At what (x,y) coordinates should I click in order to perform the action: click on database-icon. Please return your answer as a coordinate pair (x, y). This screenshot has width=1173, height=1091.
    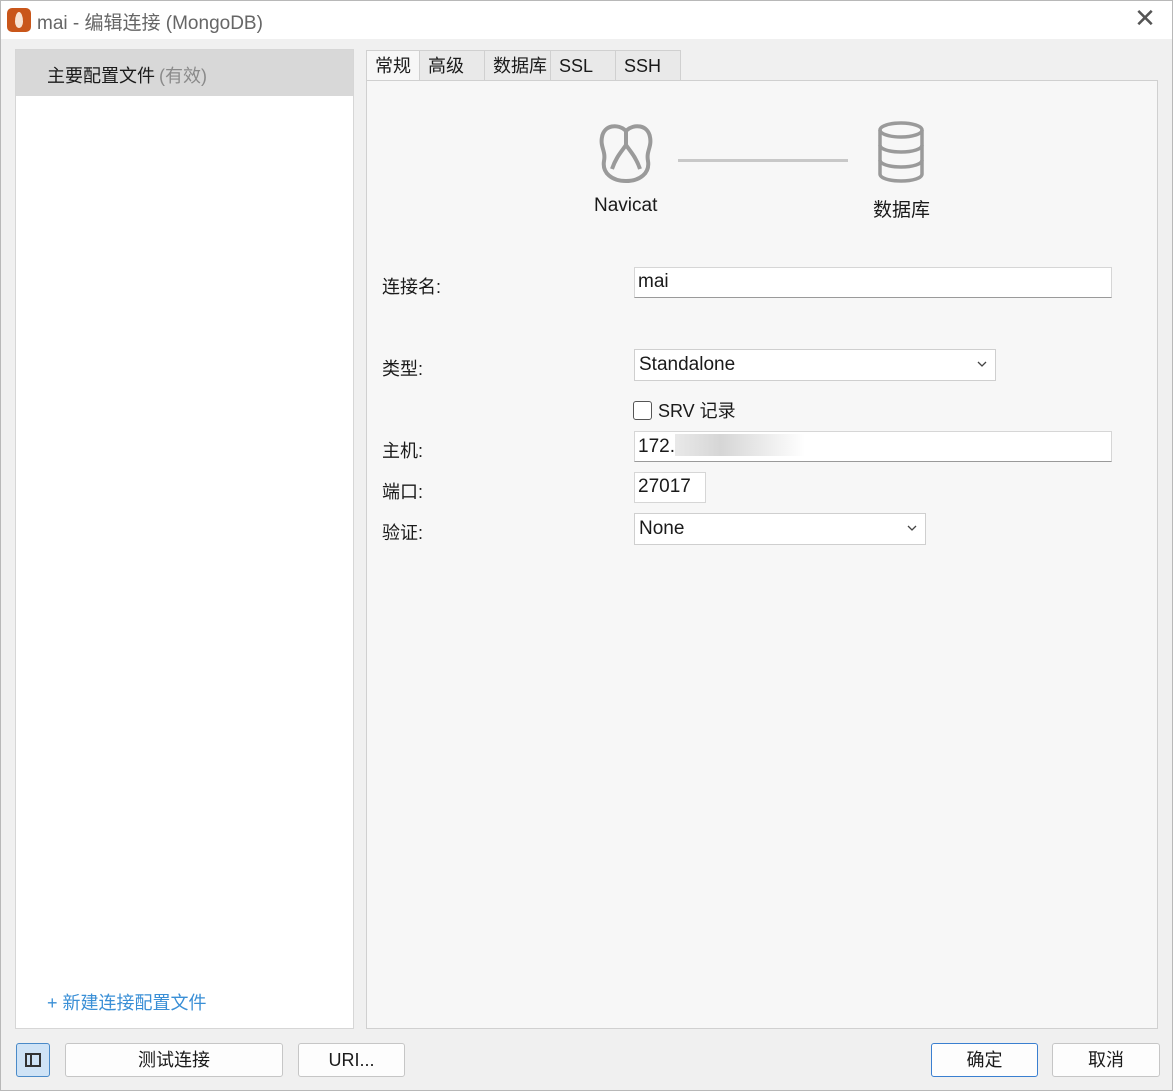
    Looking at the image, I should click on (901, 152).